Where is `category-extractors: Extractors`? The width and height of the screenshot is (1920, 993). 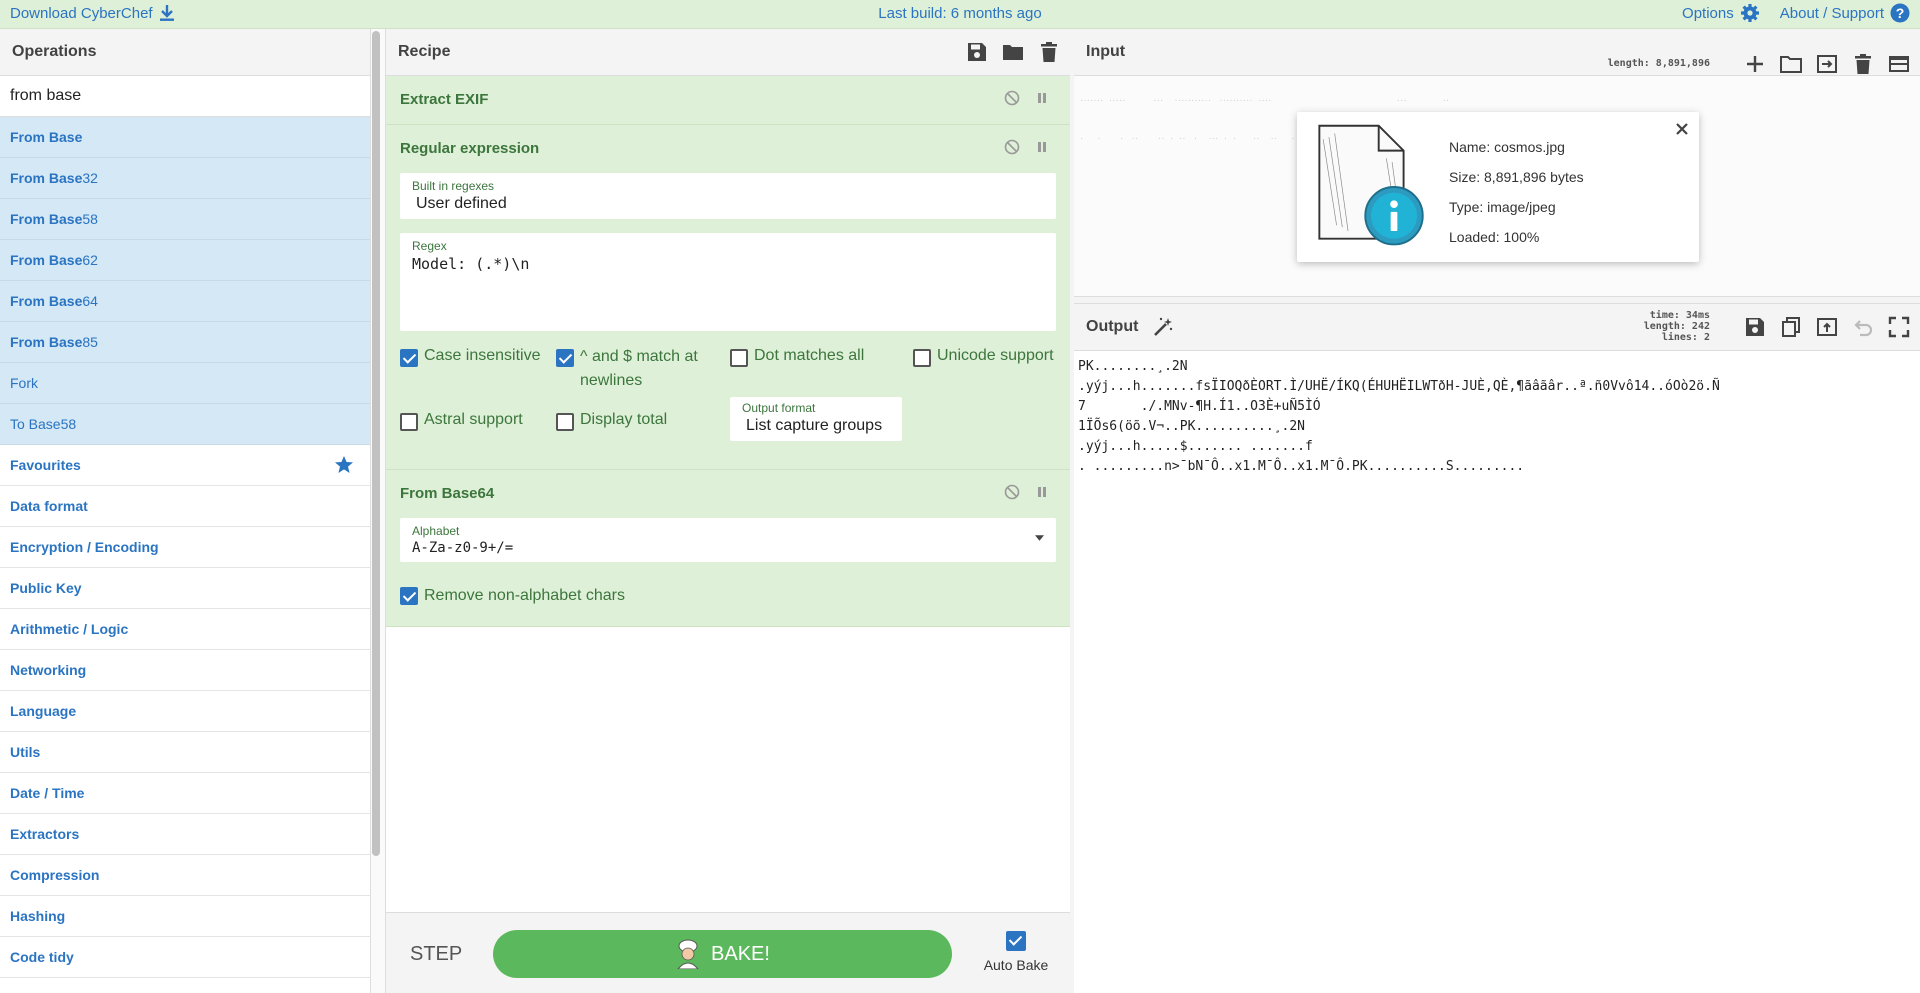 category-extractors: Extractors is located at coordinates (185, 834).